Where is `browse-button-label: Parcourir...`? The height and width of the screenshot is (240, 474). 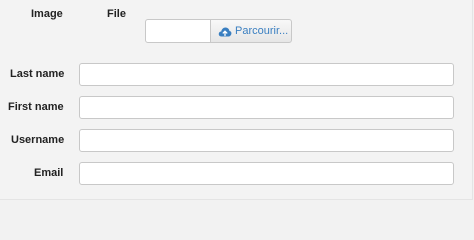
browse-button-label: Parcourir... is located at coordinates (262, 31).